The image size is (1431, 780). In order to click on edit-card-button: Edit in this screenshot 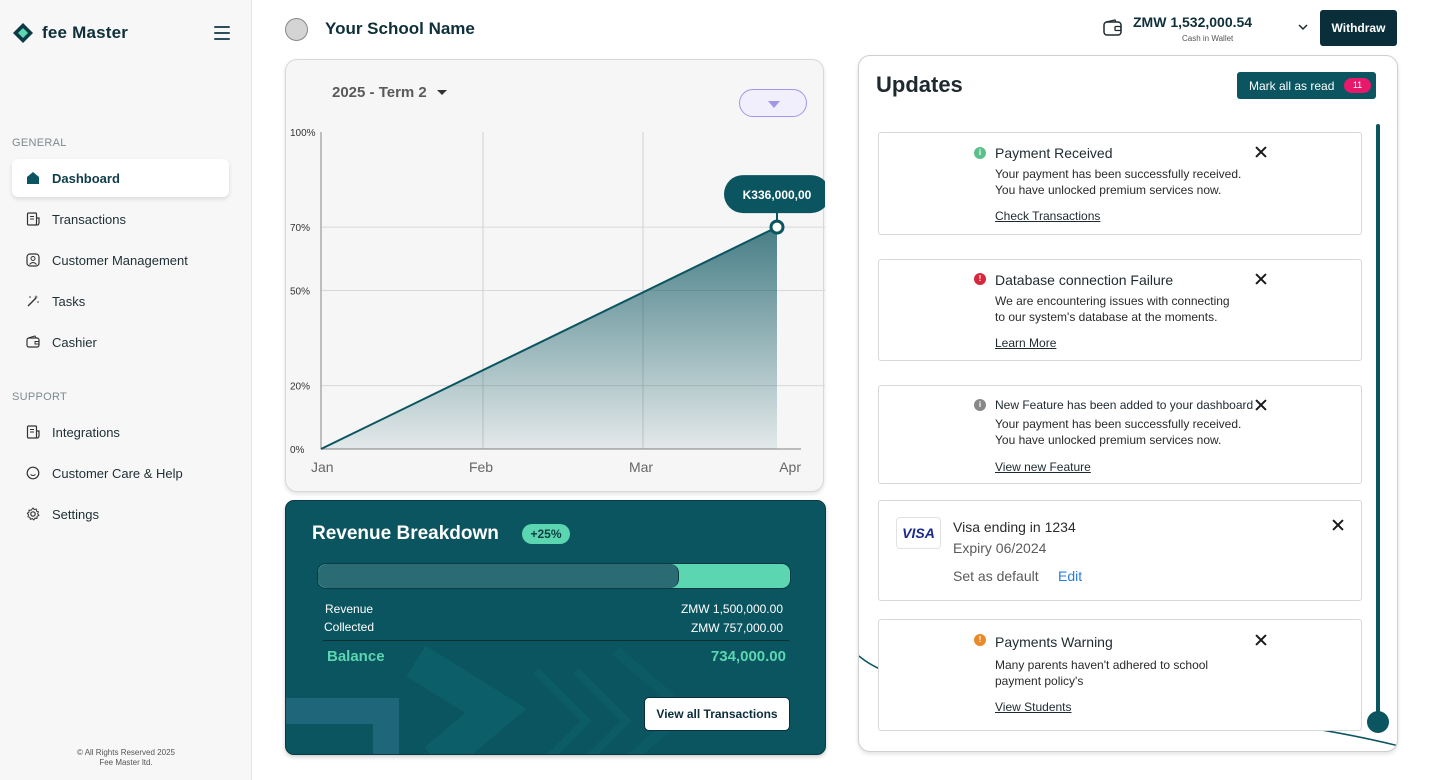, I will do `click(1070, 576)`.